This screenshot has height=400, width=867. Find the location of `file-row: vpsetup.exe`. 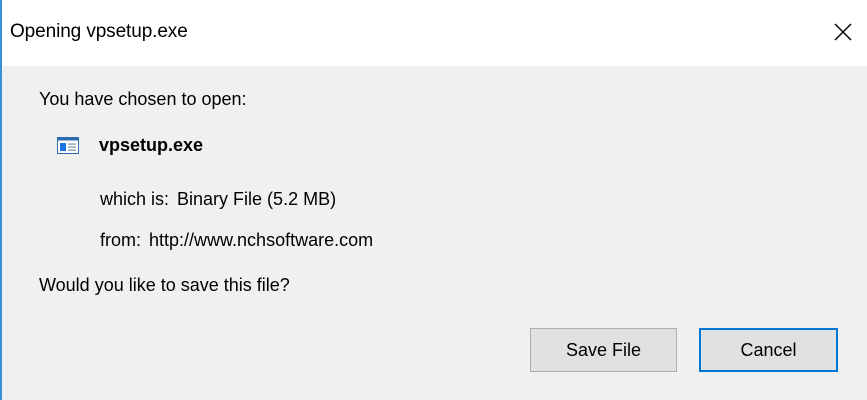

file-row: vpsetup.exe is located at coordinates (130, 145).